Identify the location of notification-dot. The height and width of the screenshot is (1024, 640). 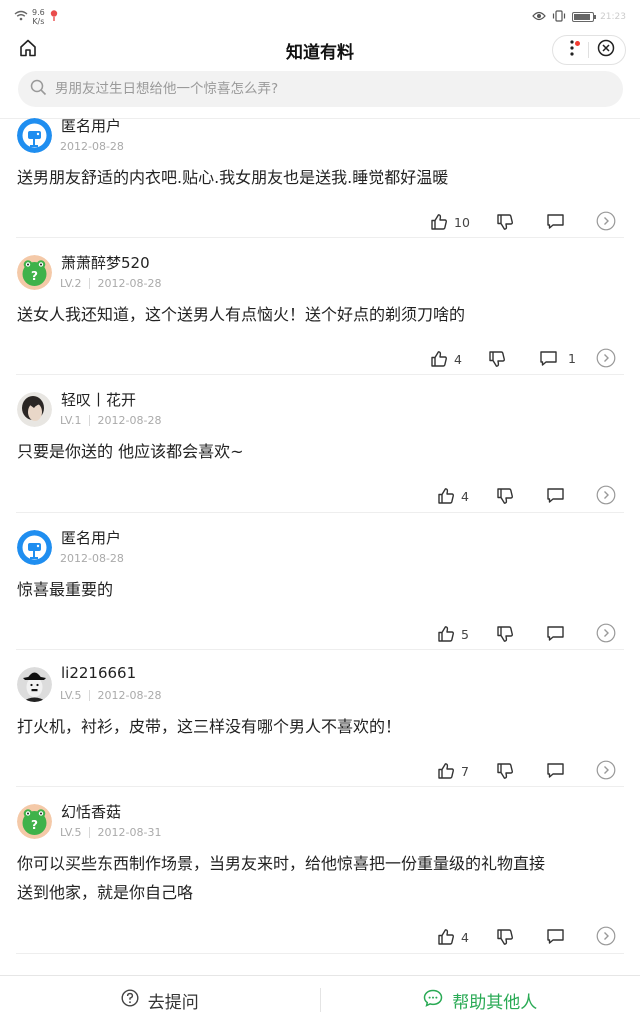
(578, 43).